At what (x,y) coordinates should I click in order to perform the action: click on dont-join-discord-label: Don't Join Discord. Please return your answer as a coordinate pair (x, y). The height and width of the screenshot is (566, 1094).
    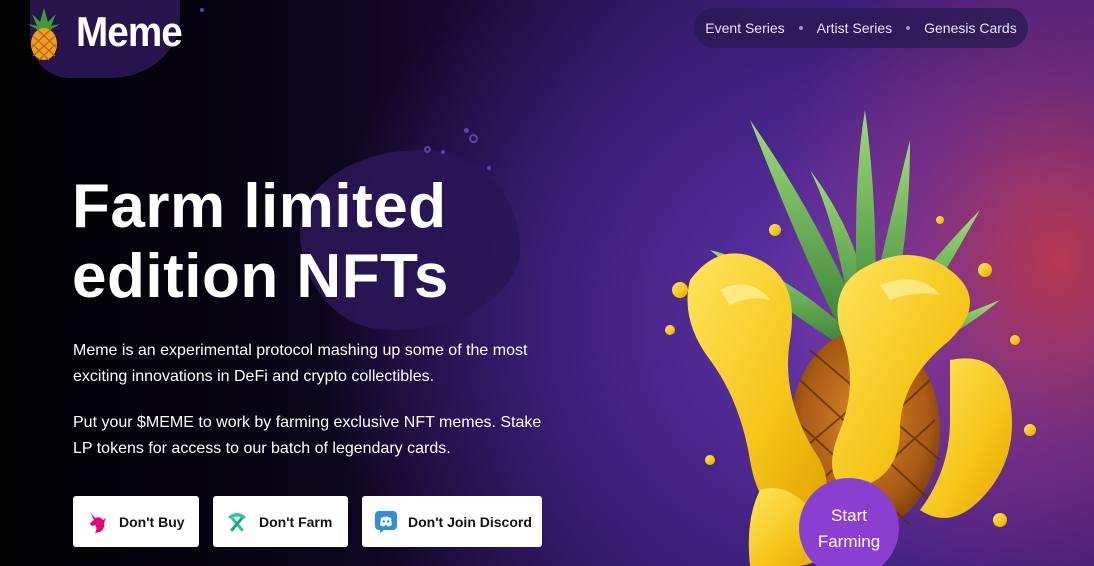
    Looking at the image, I should click on (470, 521).